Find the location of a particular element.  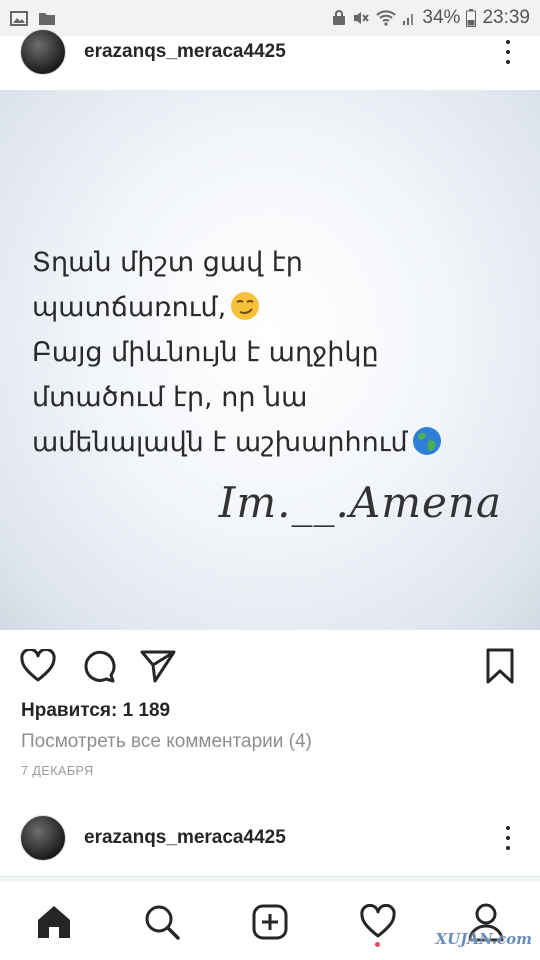

search-icon is located at coordinates (162, 922).